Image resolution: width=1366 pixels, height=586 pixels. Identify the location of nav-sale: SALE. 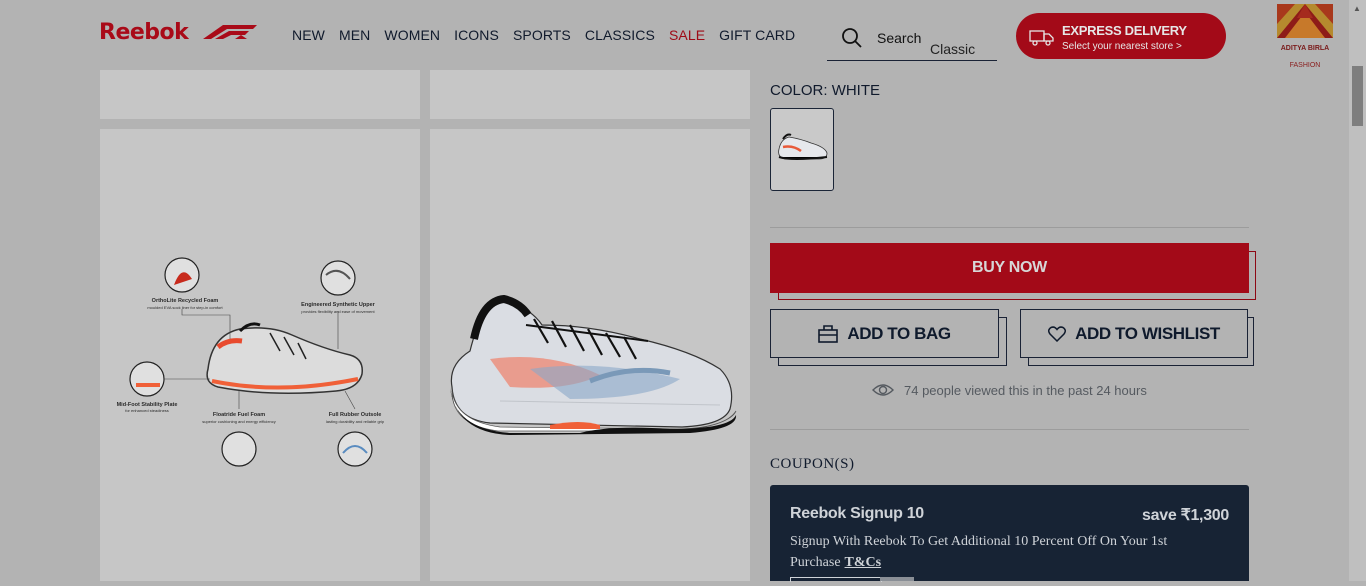
(687, 35).